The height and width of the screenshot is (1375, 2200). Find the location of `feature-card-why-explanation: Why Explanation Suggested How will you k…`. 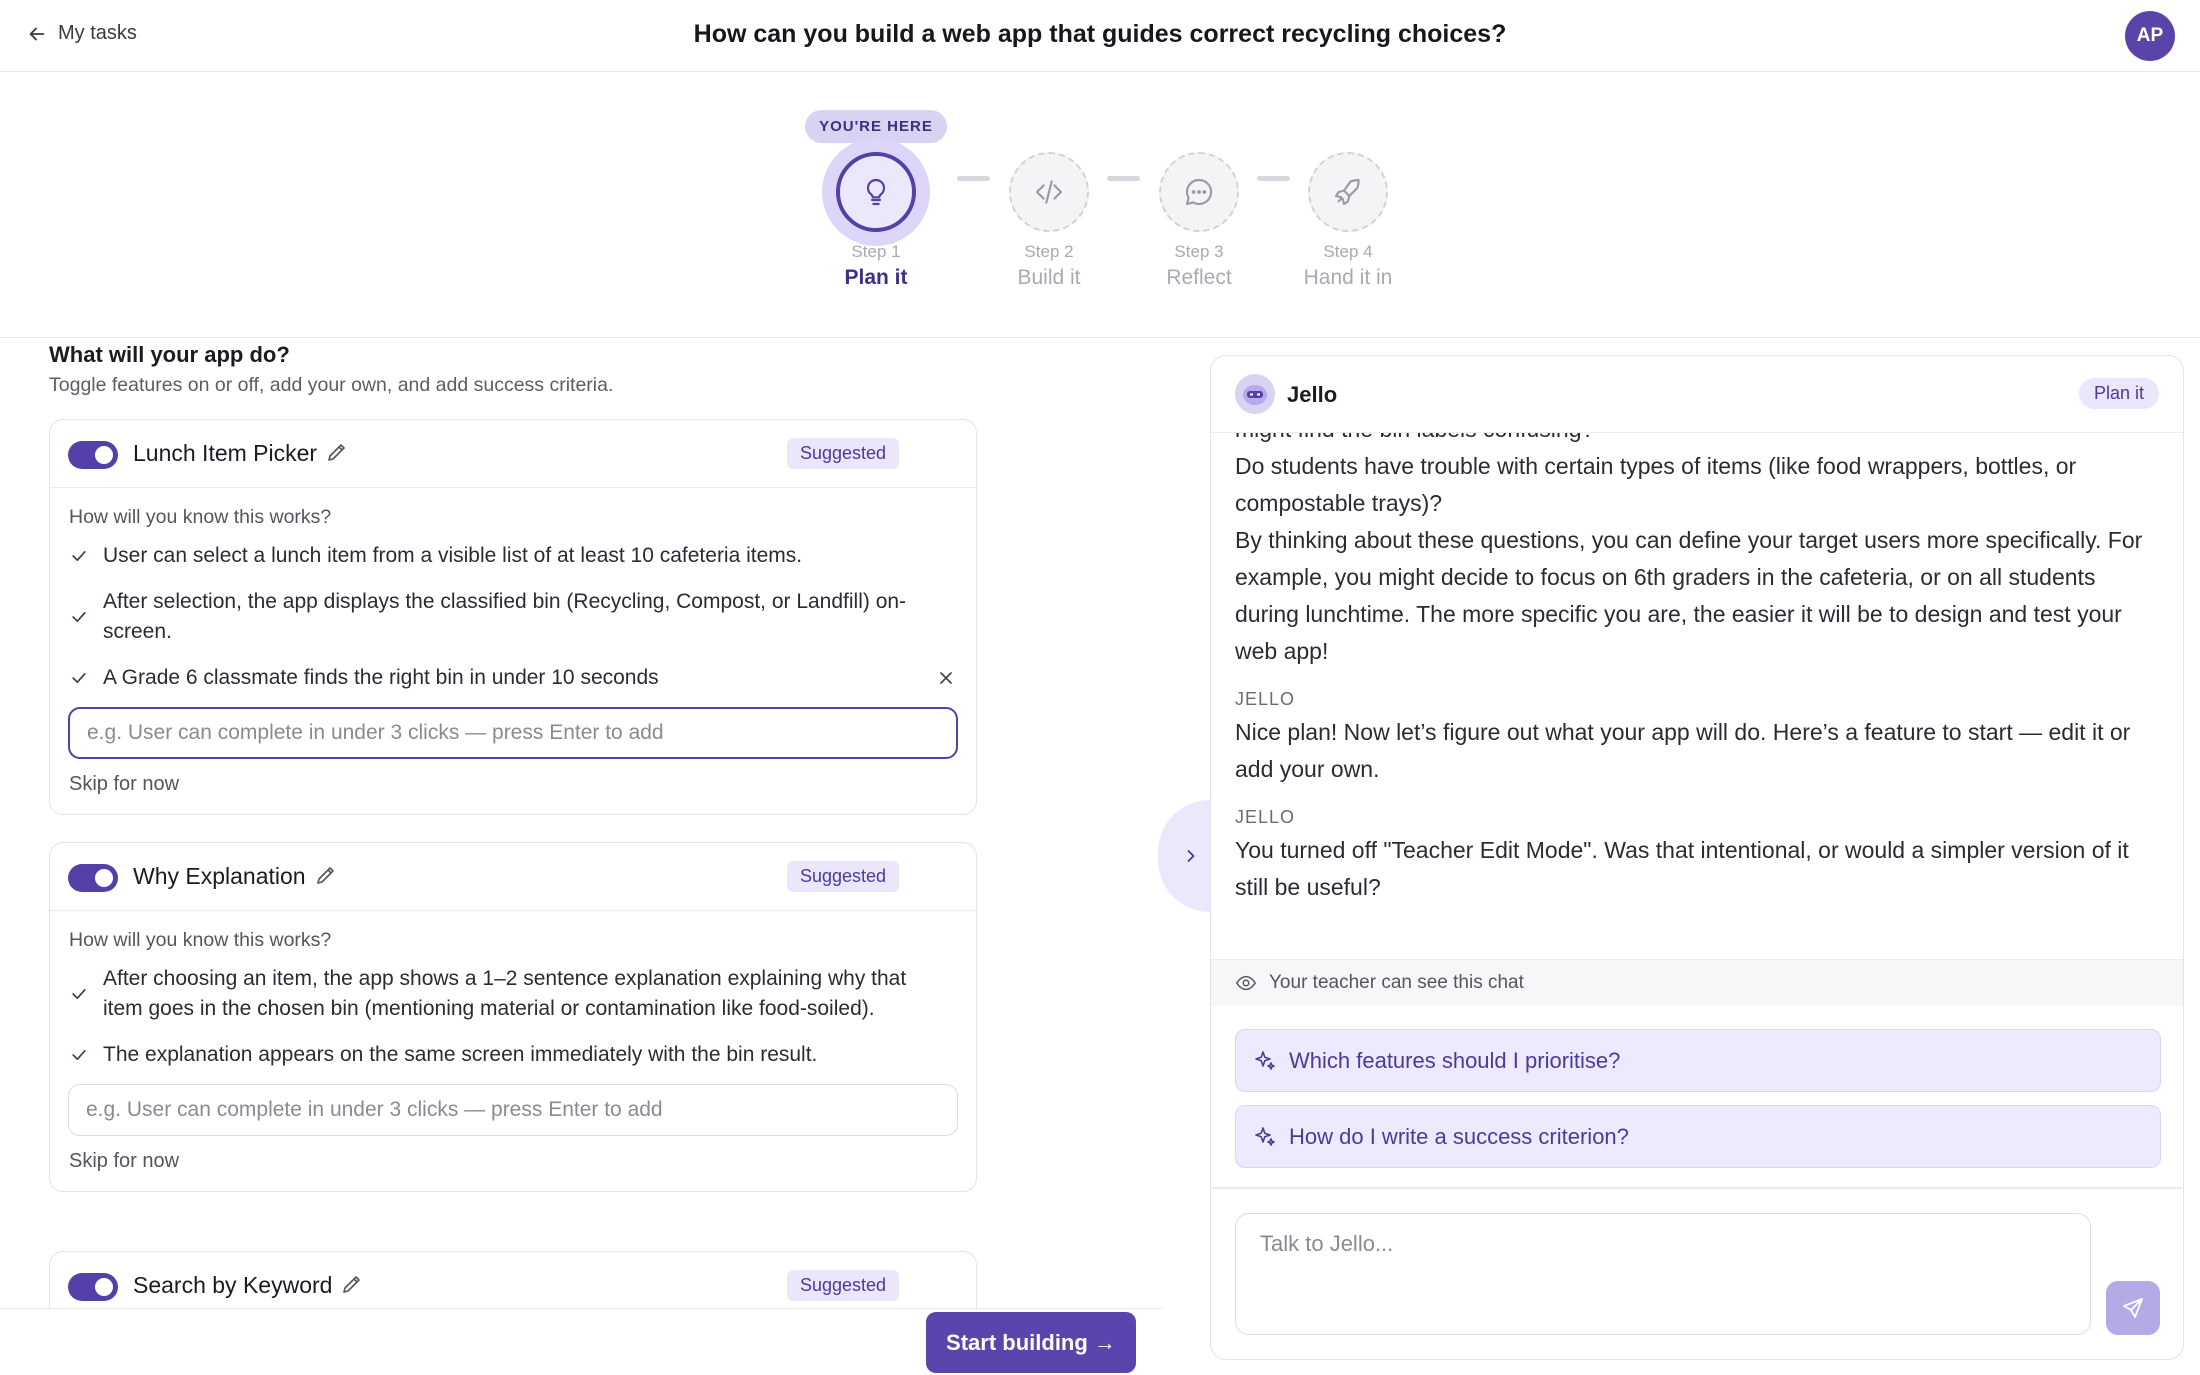

feature-card-why-explanation: Why Explanation Suggested How will you k… is located at coordinates (513, 1017).